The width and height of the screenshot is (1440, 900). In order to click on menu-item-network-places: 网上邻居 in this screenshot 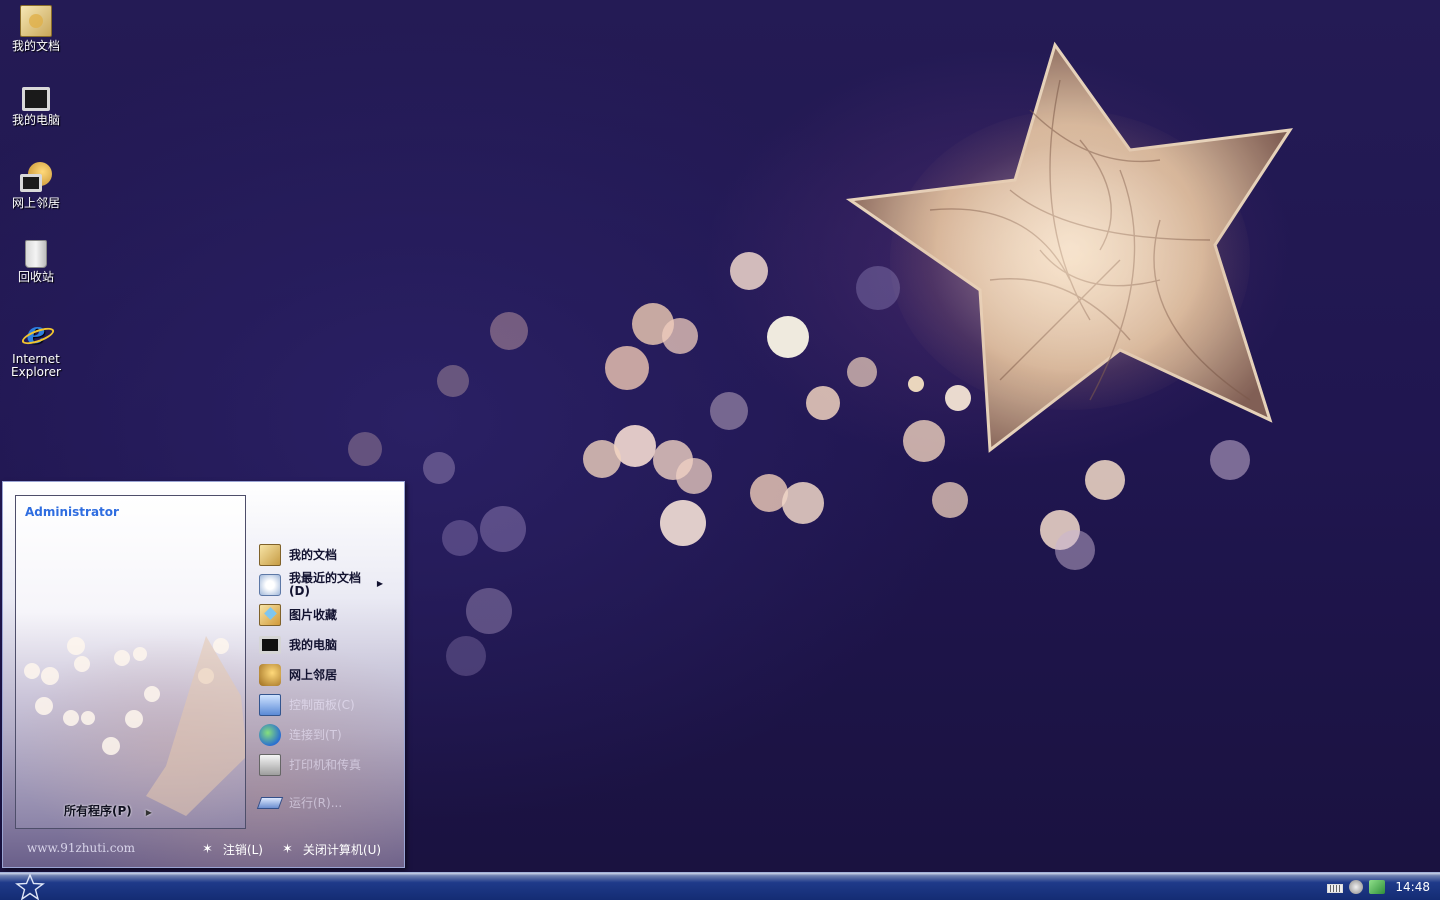, I will do `click(330, 675)`.